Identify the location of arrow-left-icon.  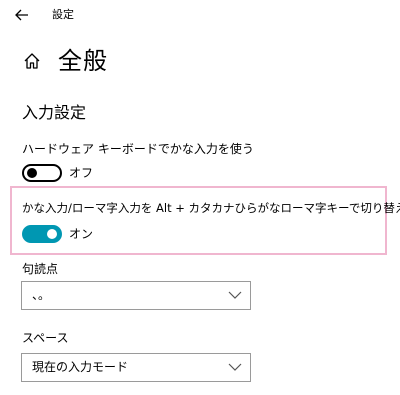
(21, 15).